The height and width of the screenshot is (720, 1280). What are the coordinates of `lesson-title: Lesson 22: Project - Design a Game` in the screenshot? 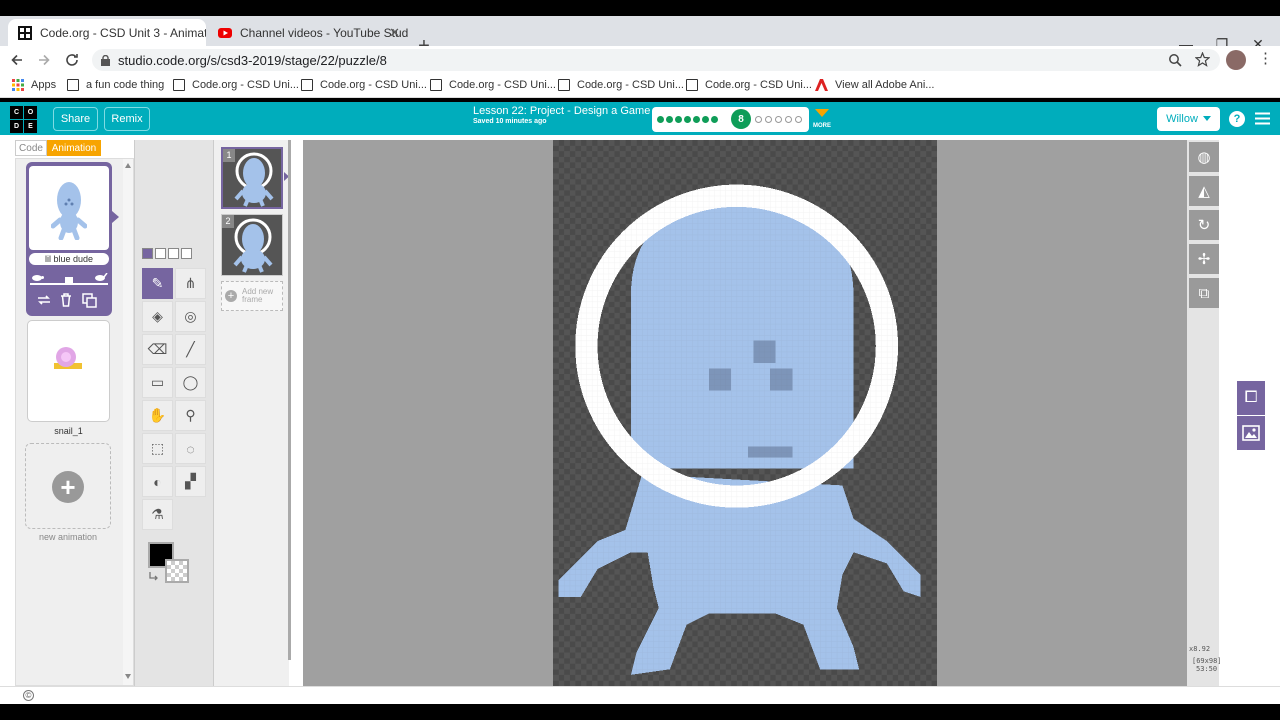 It's located at (561, 111).